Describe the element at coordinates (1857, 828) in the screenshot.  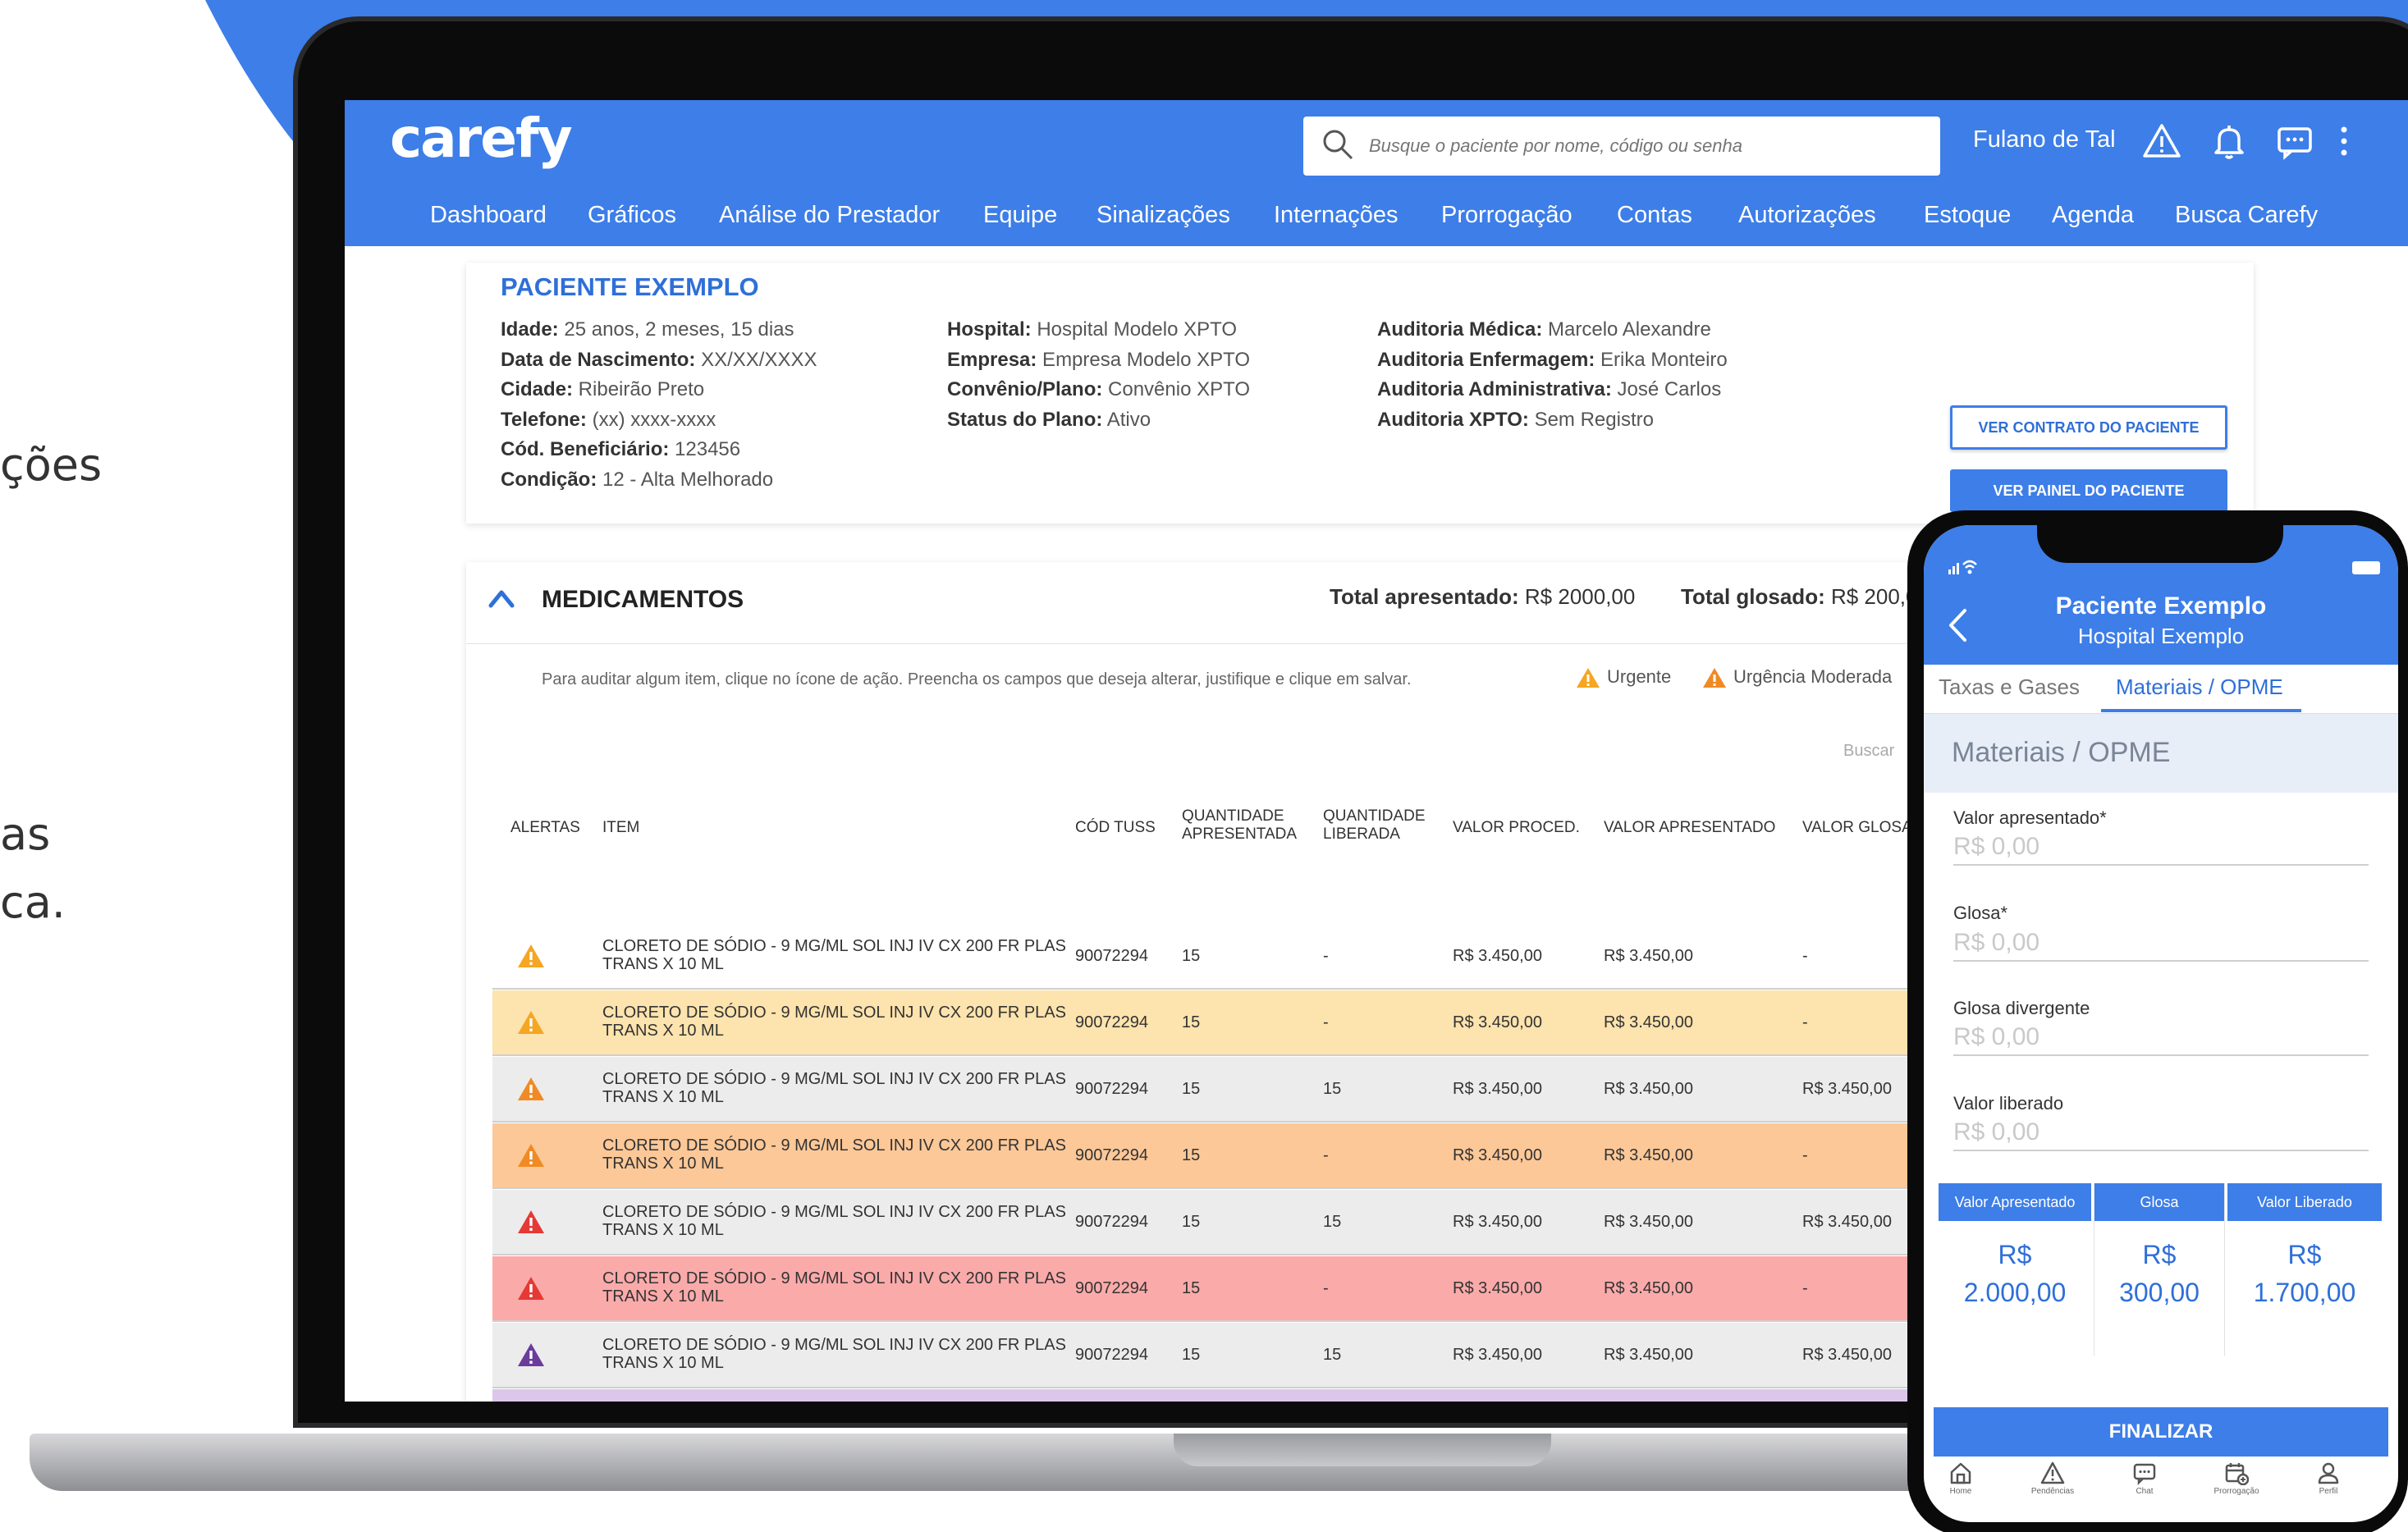
I see `col-valor-glosa: VALOR GLOSA` at that location.